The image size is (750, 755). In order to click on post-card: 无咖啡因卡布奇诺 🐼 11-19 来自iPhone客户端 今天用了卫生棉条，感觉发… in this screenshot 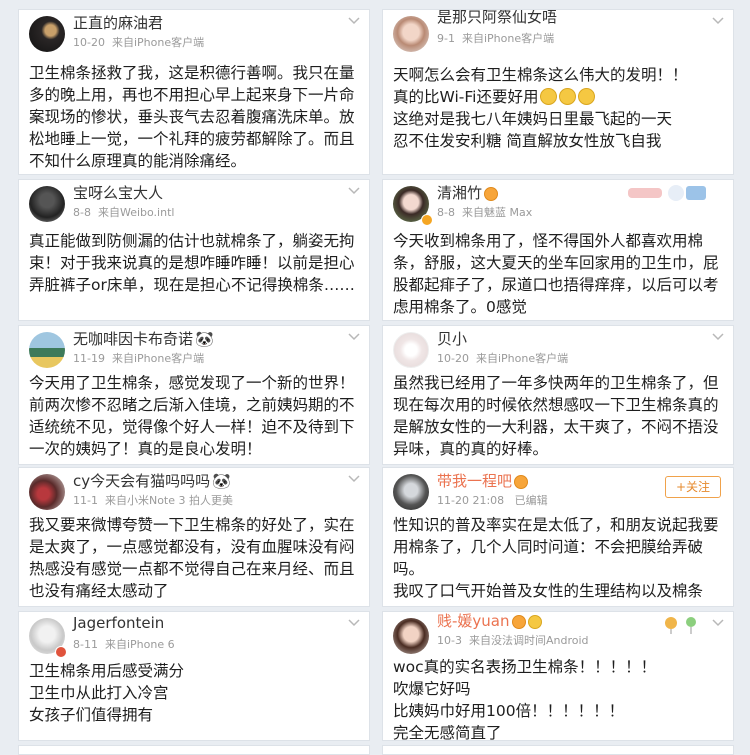, I will do `click(194, 395)`.